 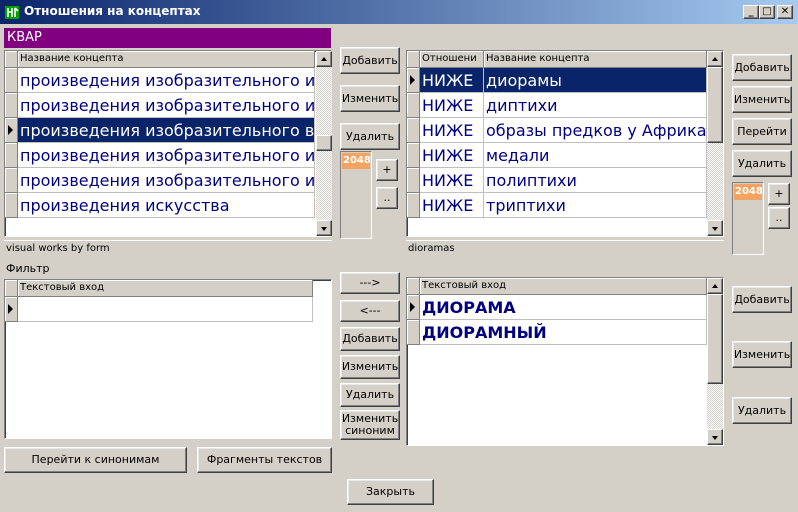 I want to click on related-concept-cell: медали, so click(x=595, y=155).